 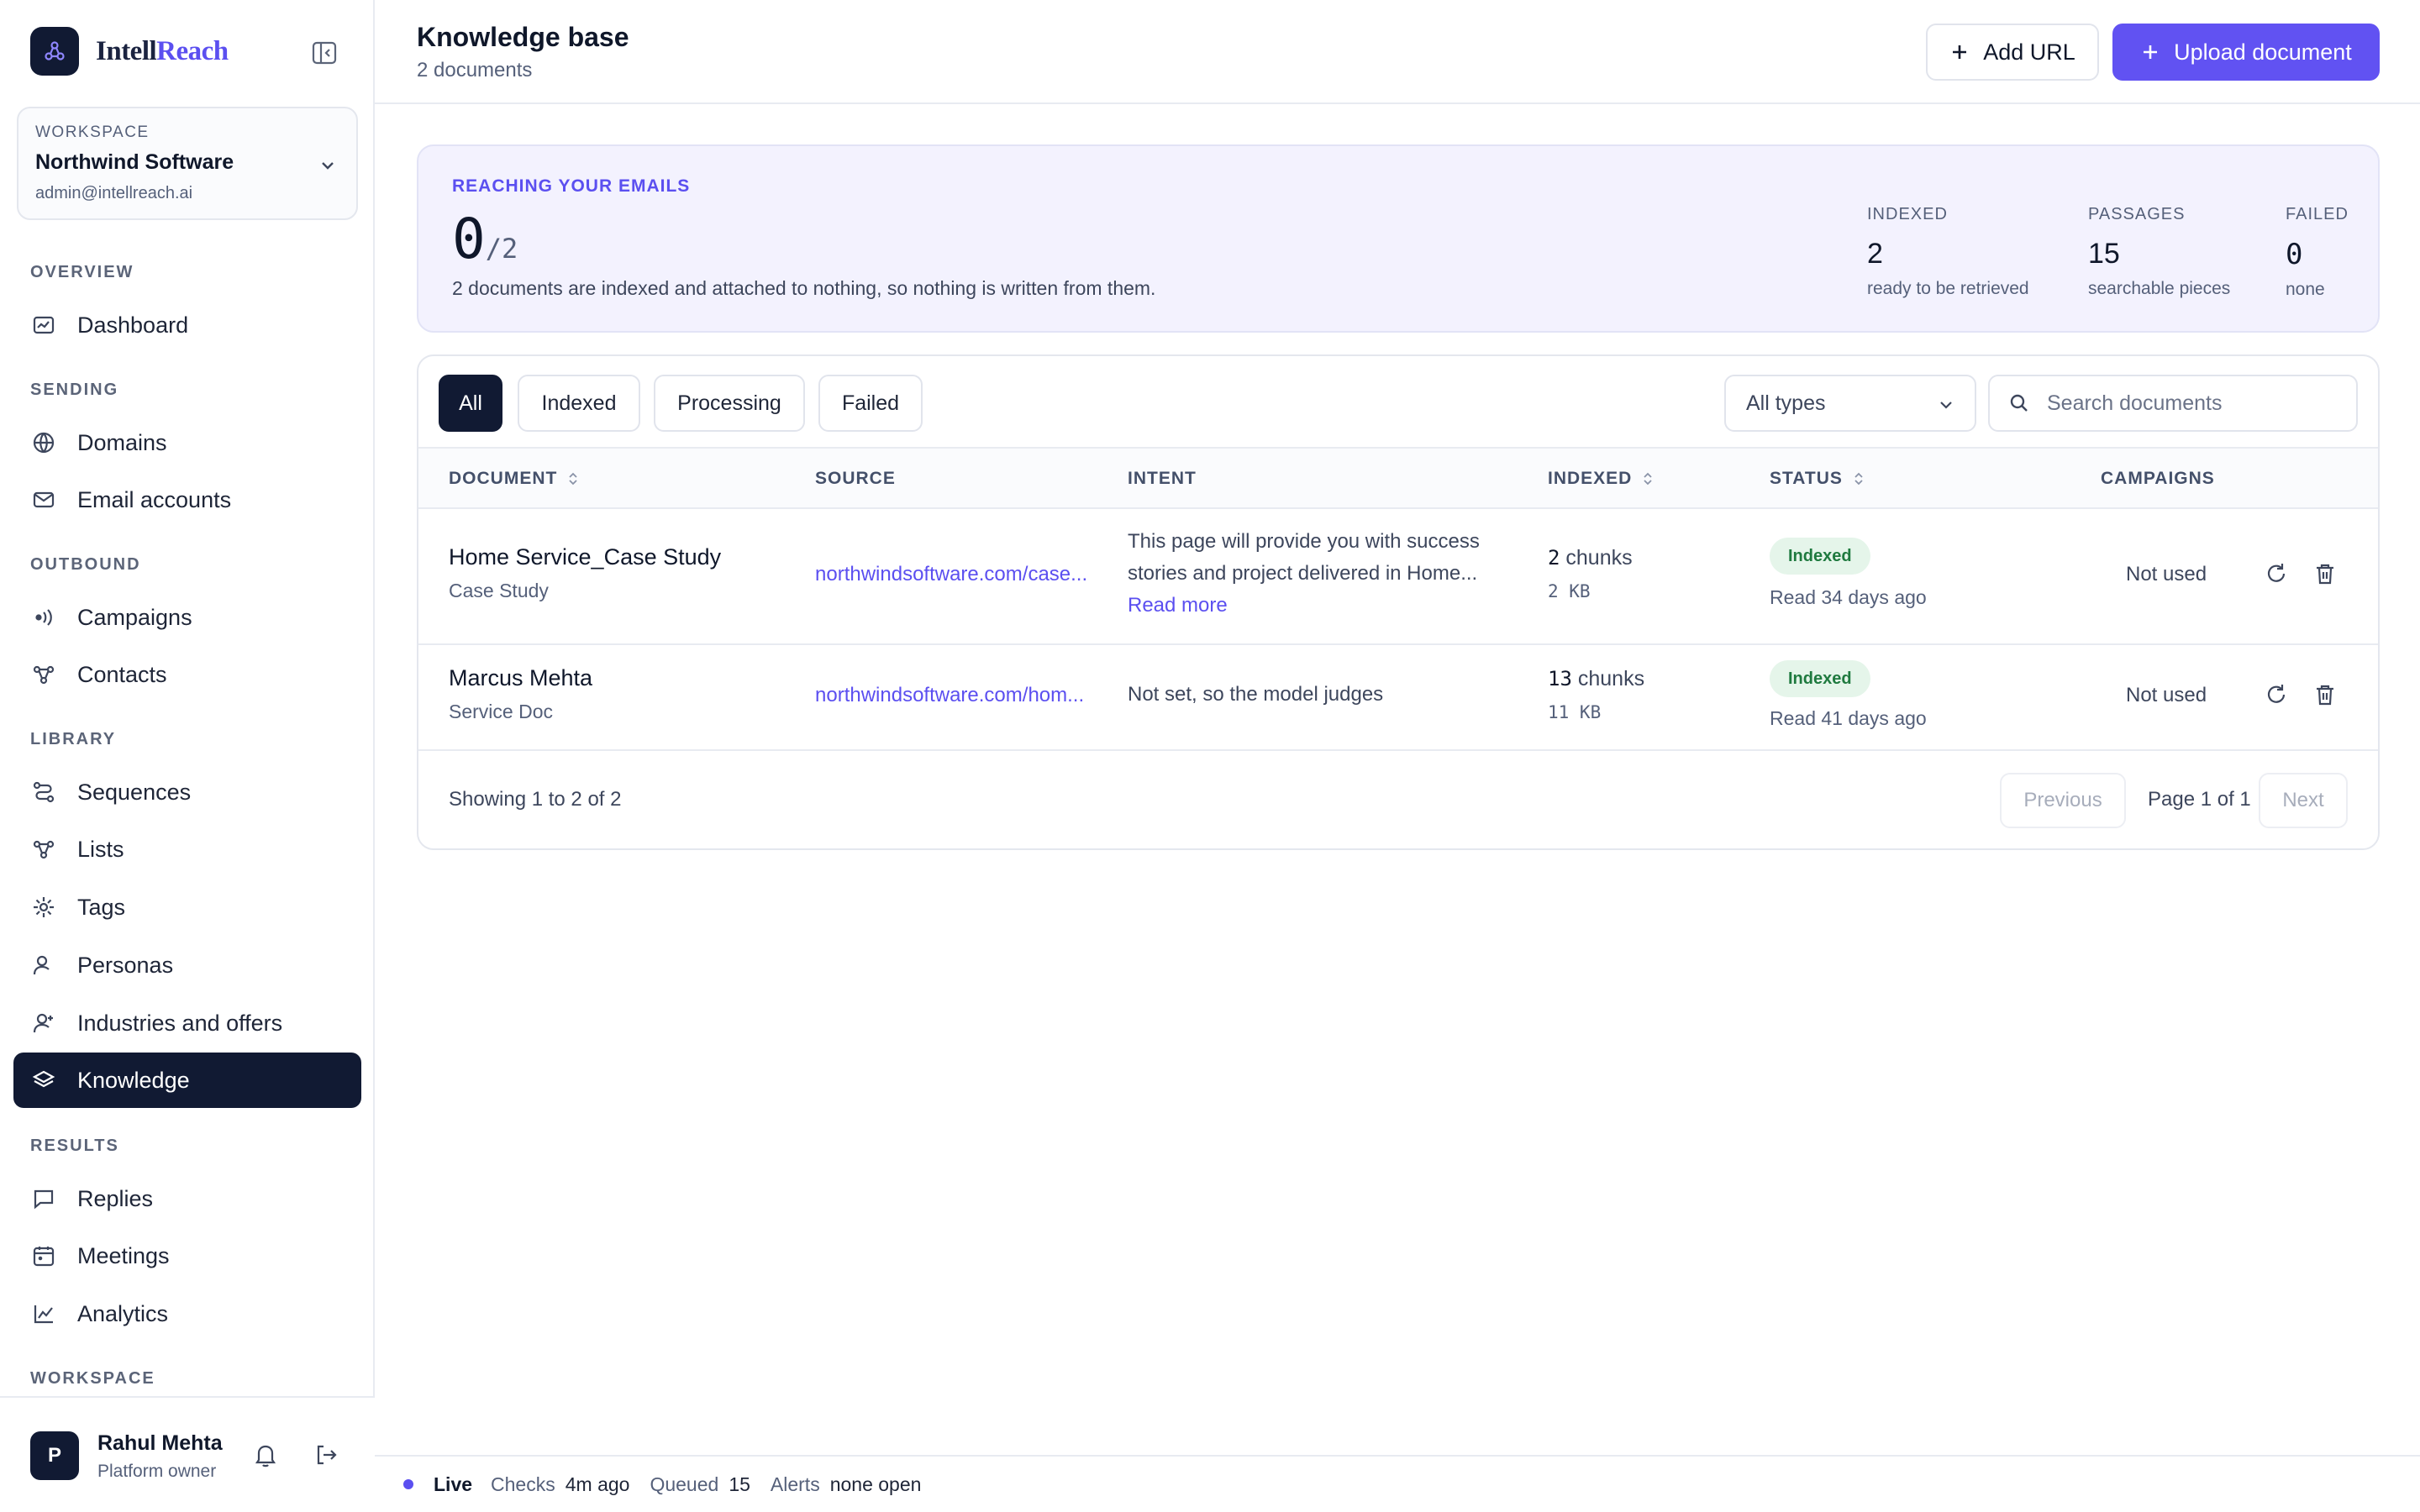 What do you see at coordinates (684, 1484) in the screenshot?
I see `queued-label: Queued` at bounding box center [684, 1484].